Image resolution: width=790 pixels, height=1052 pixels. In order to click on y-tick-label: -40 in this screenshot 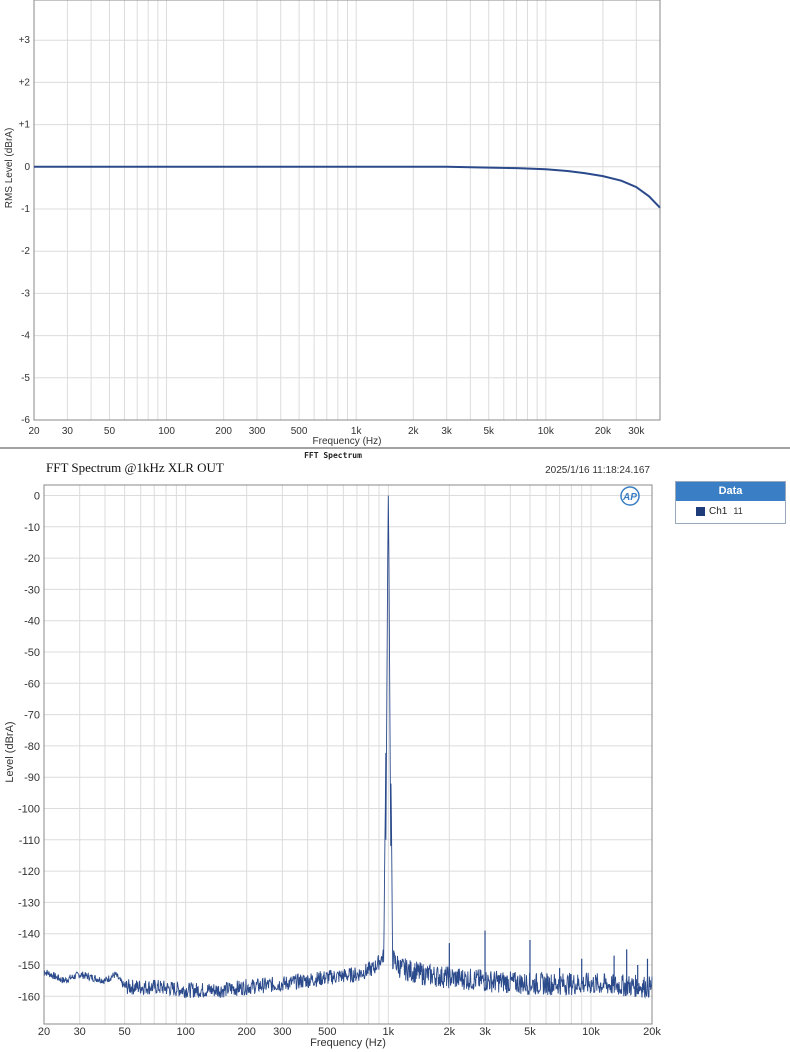, I will do `click(32, 622)`.